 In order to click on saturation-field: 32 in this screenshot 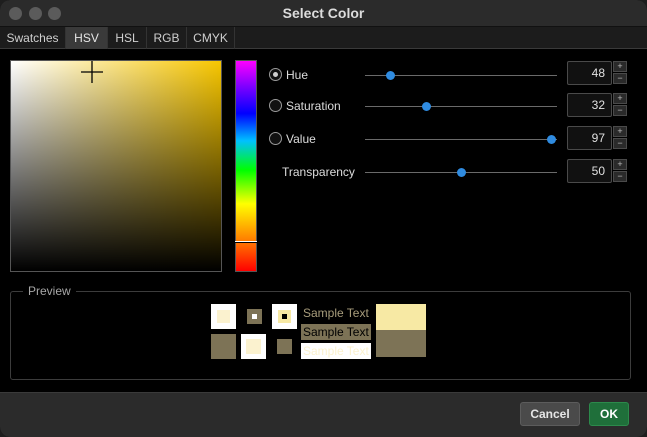, I will do `click(589, 105)`.